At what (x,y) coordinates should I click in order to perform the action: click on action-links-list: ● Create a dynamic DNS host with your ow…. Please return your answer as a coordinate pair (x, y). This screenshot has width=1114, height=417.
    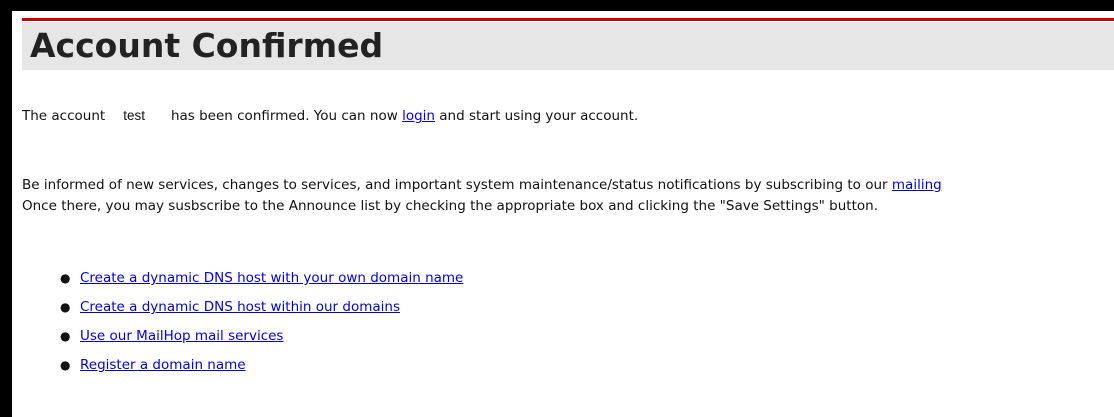
    Looking at the image, I should click on (242, 322).